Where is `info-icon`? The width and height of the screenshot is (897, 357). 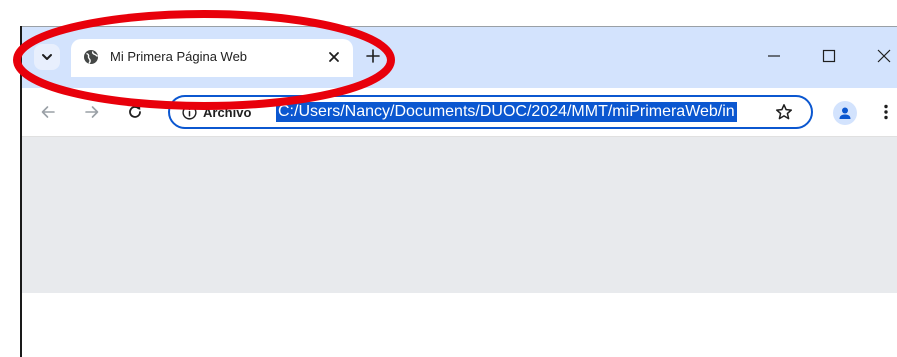
info-icon is located at coordinates (189, 112).